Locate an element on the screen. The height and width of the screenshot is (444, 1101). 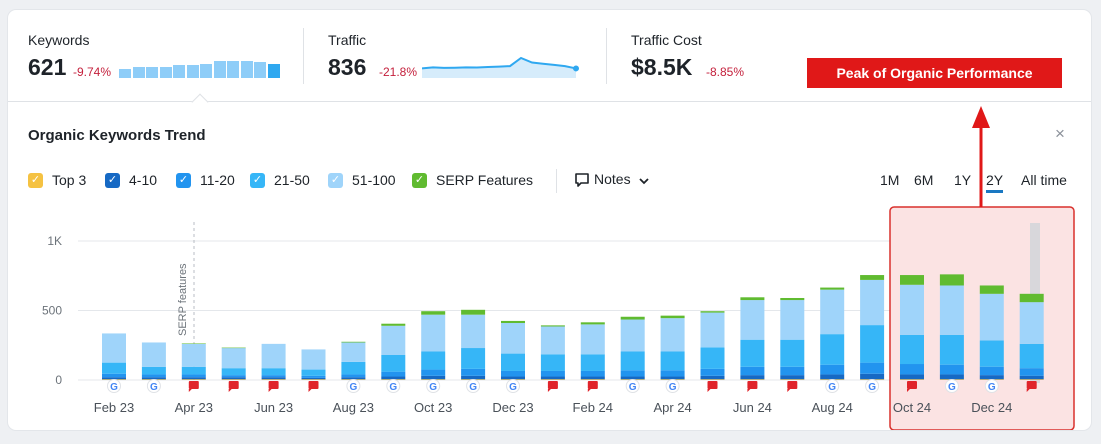
x-tick-label: Oct 23 is located at coordinates (433, 407).